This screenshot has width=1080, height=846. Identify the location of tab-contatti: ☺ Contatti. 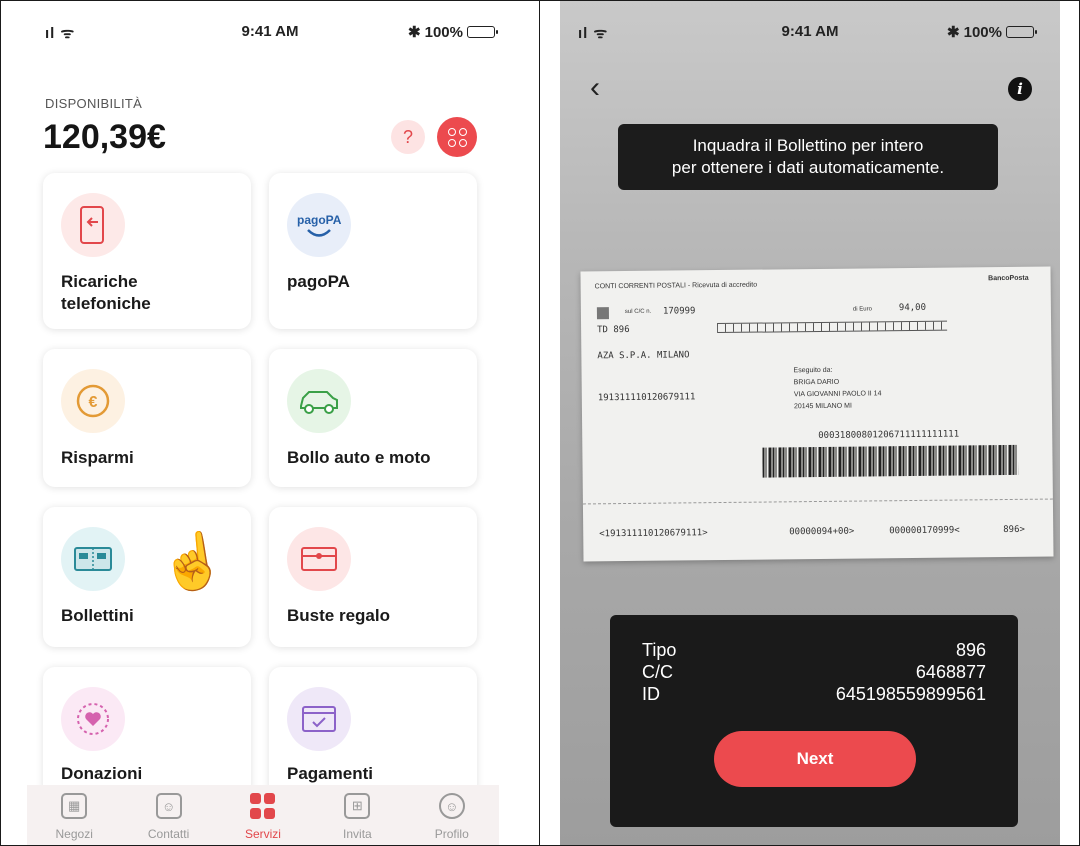
(169, 815).